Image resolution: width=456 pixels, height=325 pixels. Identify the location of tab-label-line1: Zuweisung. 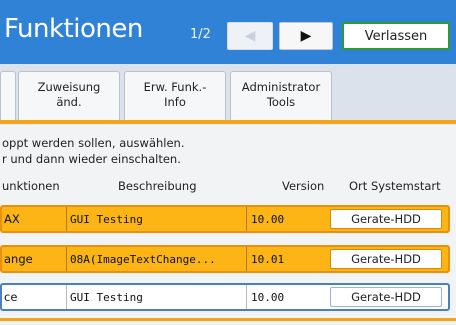
(69, 87).